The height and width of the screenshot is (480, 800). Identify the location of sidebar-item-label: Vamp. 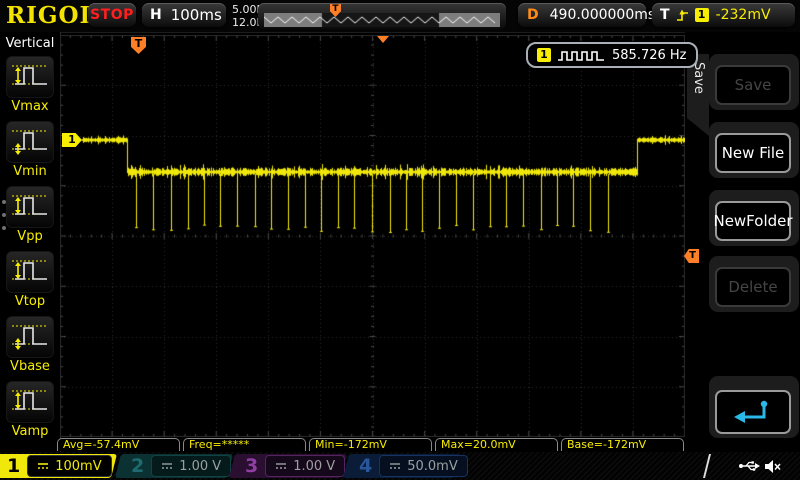
(30, 431).